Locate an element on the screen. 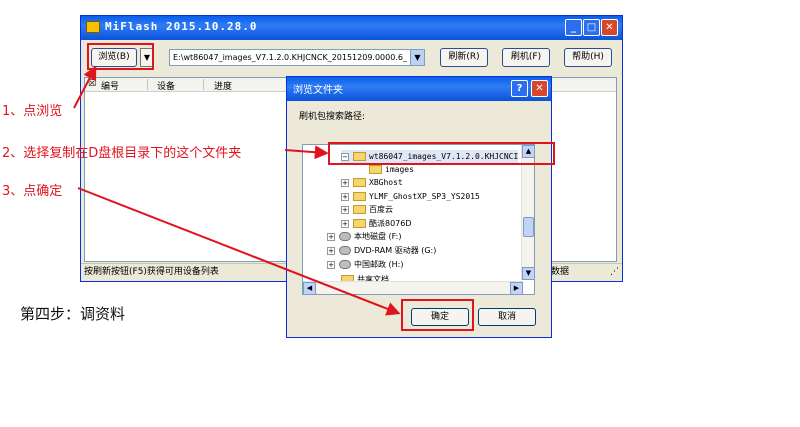 The height and width of the screenshot is (427, 800). dialog-title: 浏览文件夹 is located at coordinates (318, 90).